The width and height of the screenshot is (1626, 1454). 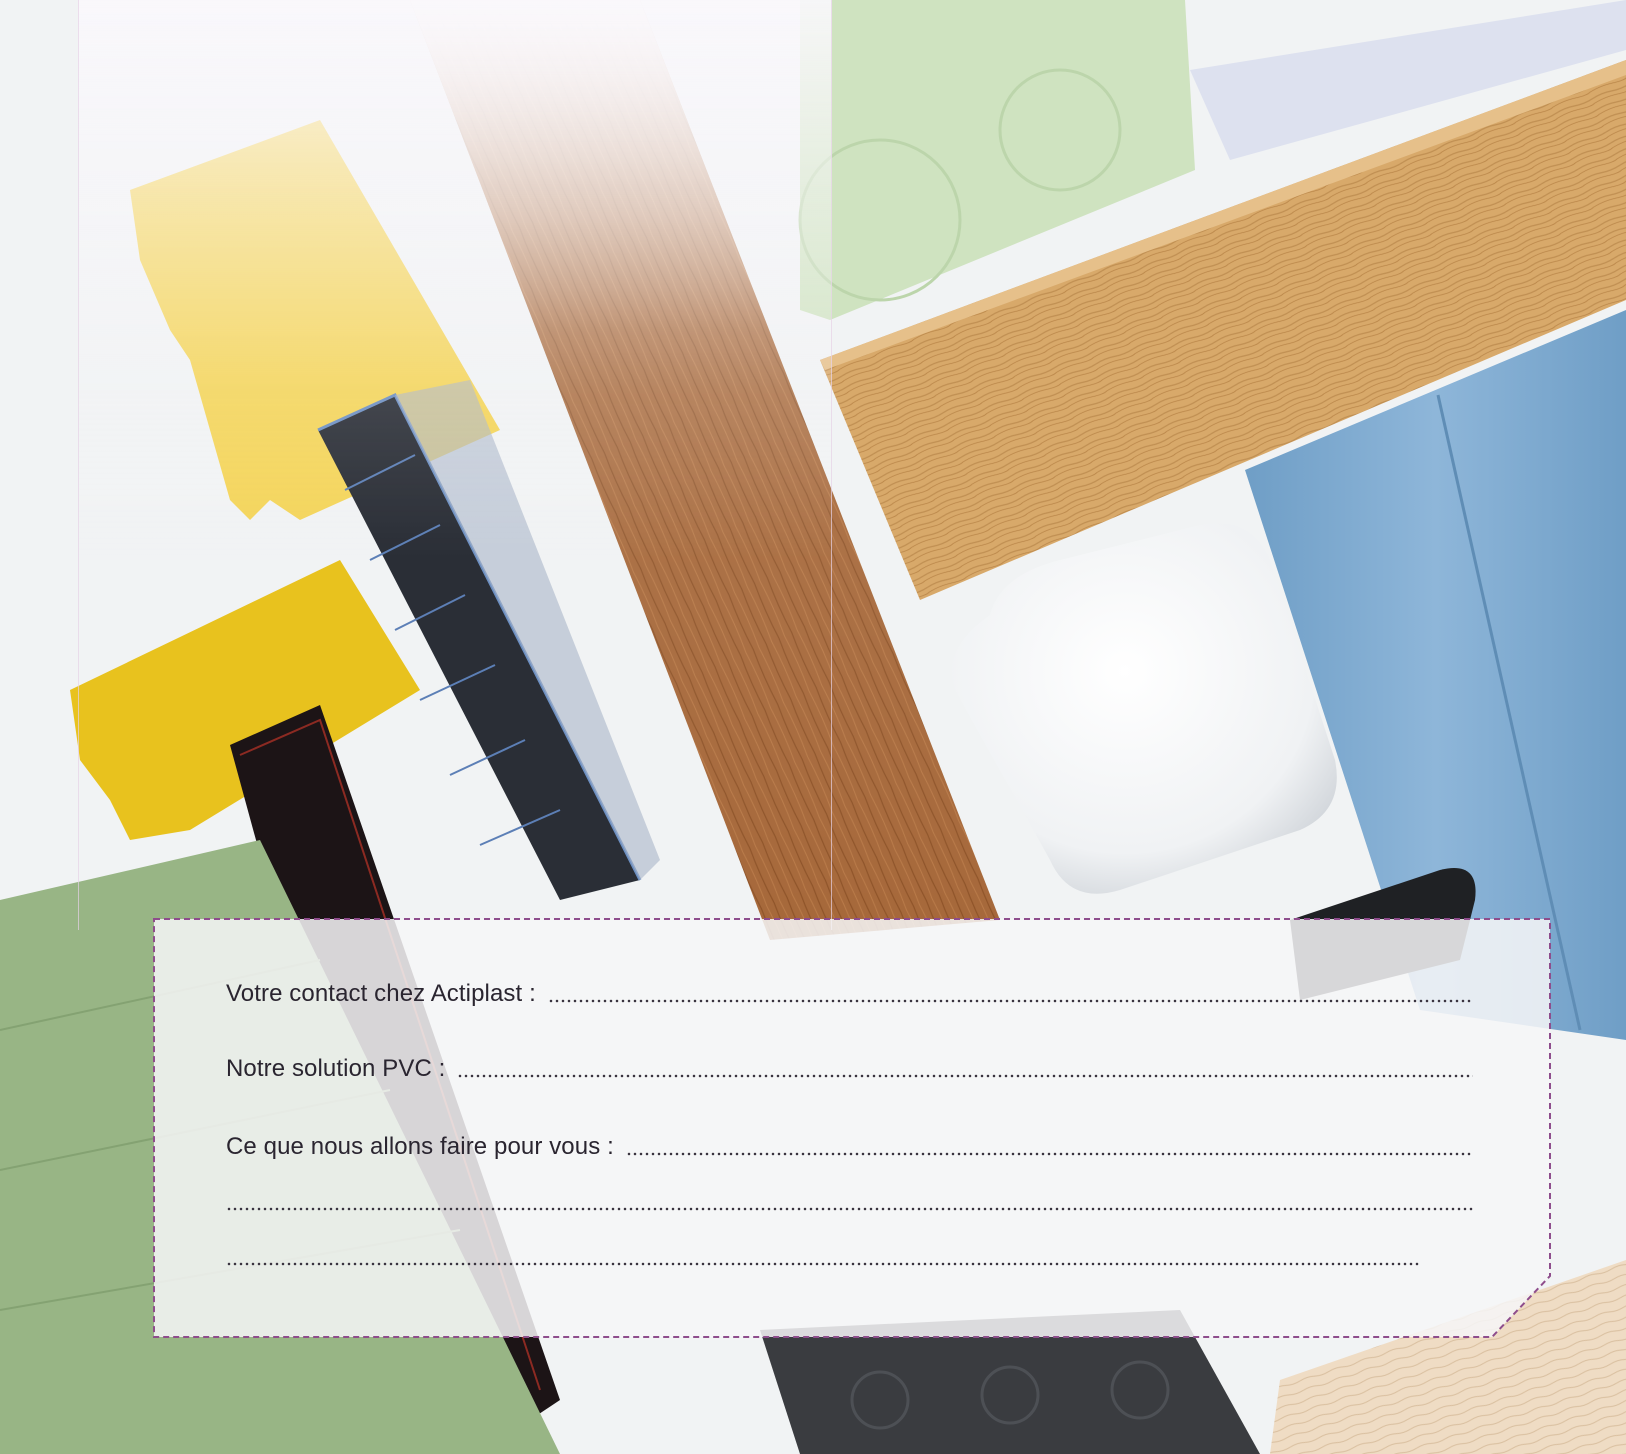 What do you see at coordinates (1049, 1154) in the screenshot?
I see `actions-dotted-field` at bounding box center [1049, 1154].